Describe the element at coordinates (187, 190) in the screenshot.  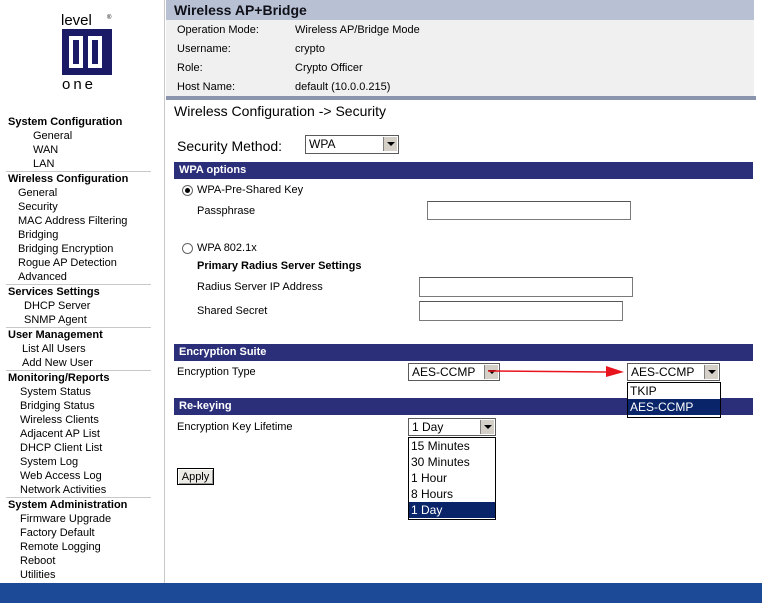
I see `wpa-psk-radio` at that location.